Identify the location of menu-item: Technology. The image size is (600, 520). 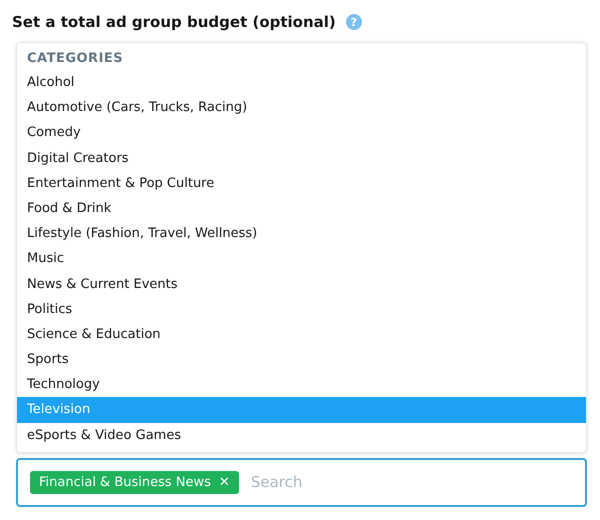
(301, 385).